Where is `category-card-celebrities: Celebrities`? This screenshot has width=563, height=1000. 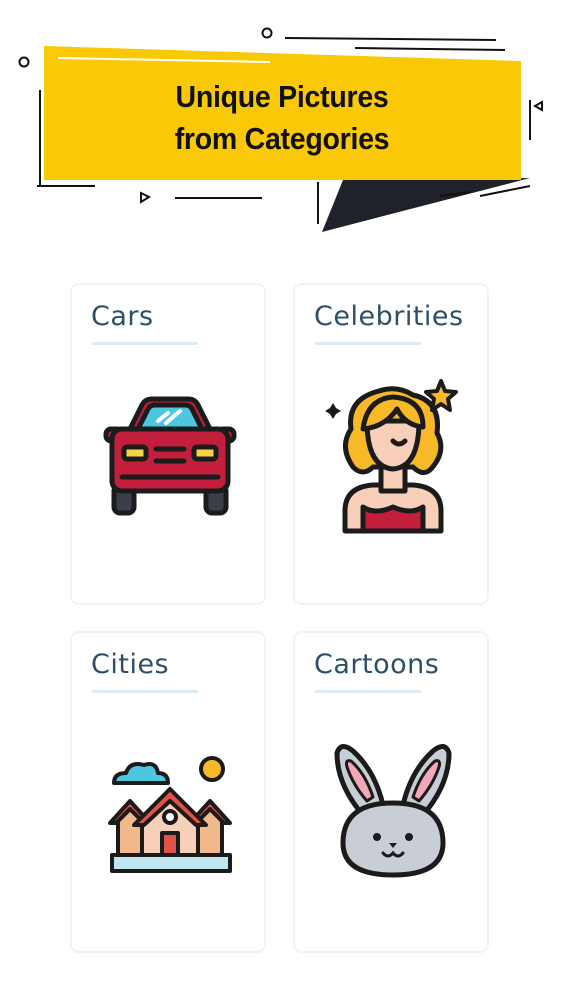 category-card-celebrities: Celebrities is located at coordinates (391, 444).